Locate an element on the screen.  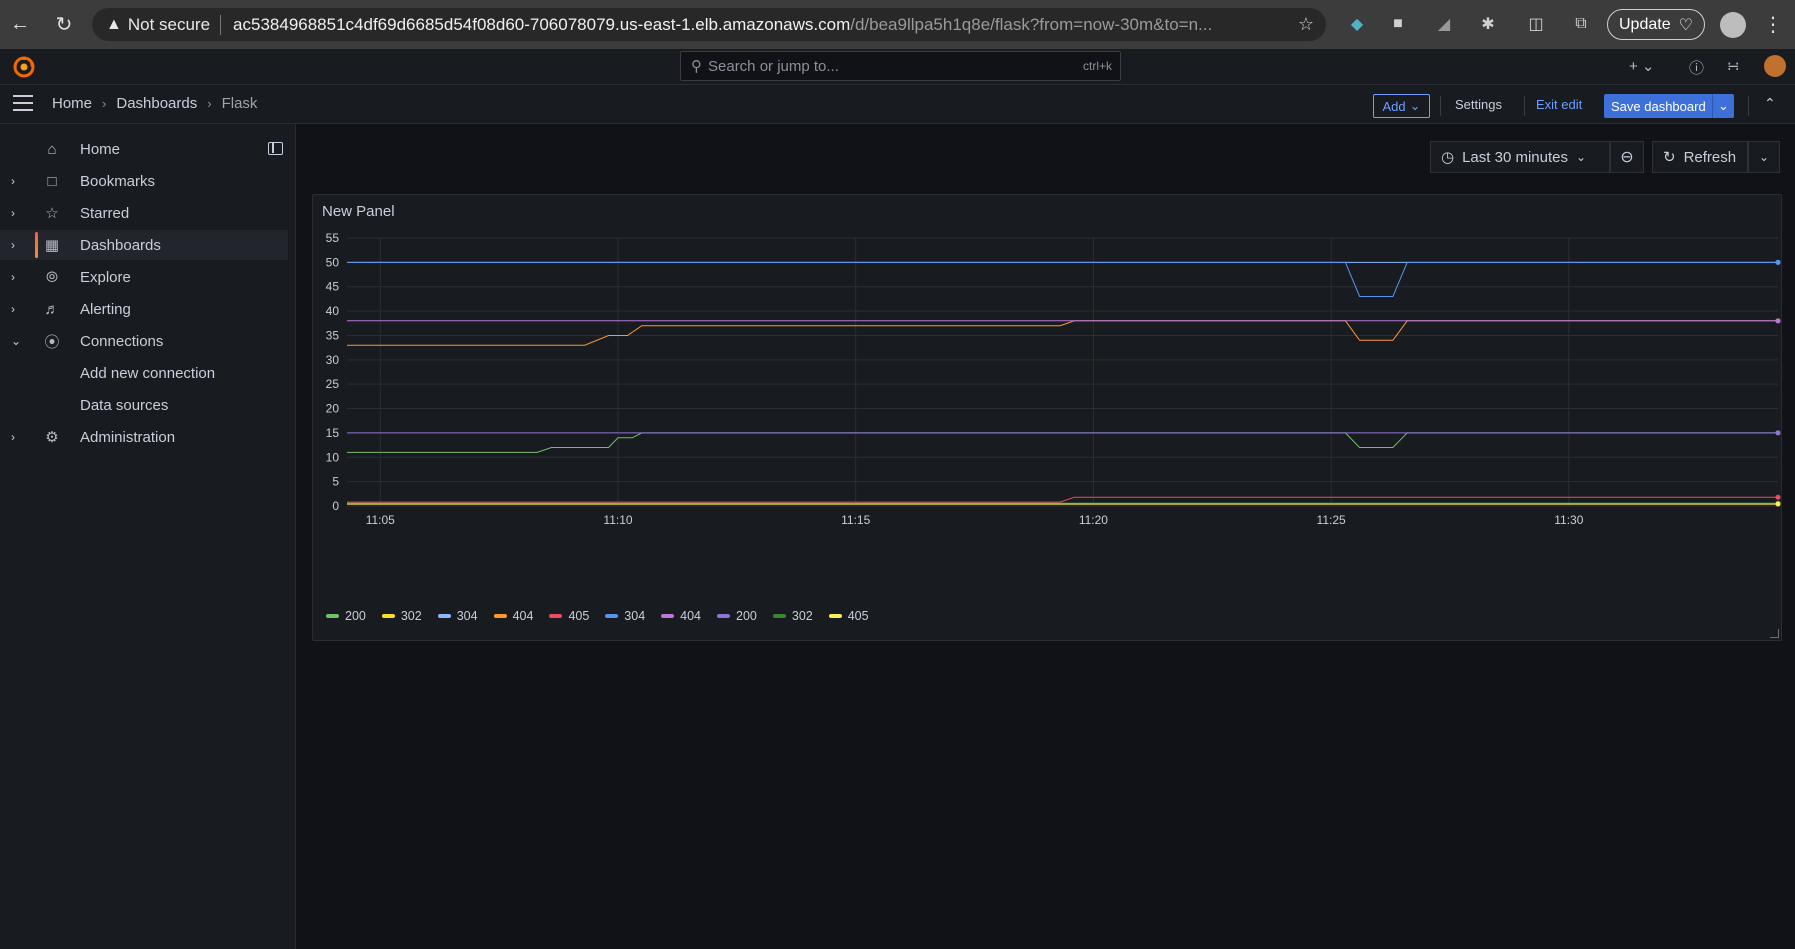
refresh-button: ↻ Refresh is located at coordinates (1700, 157).